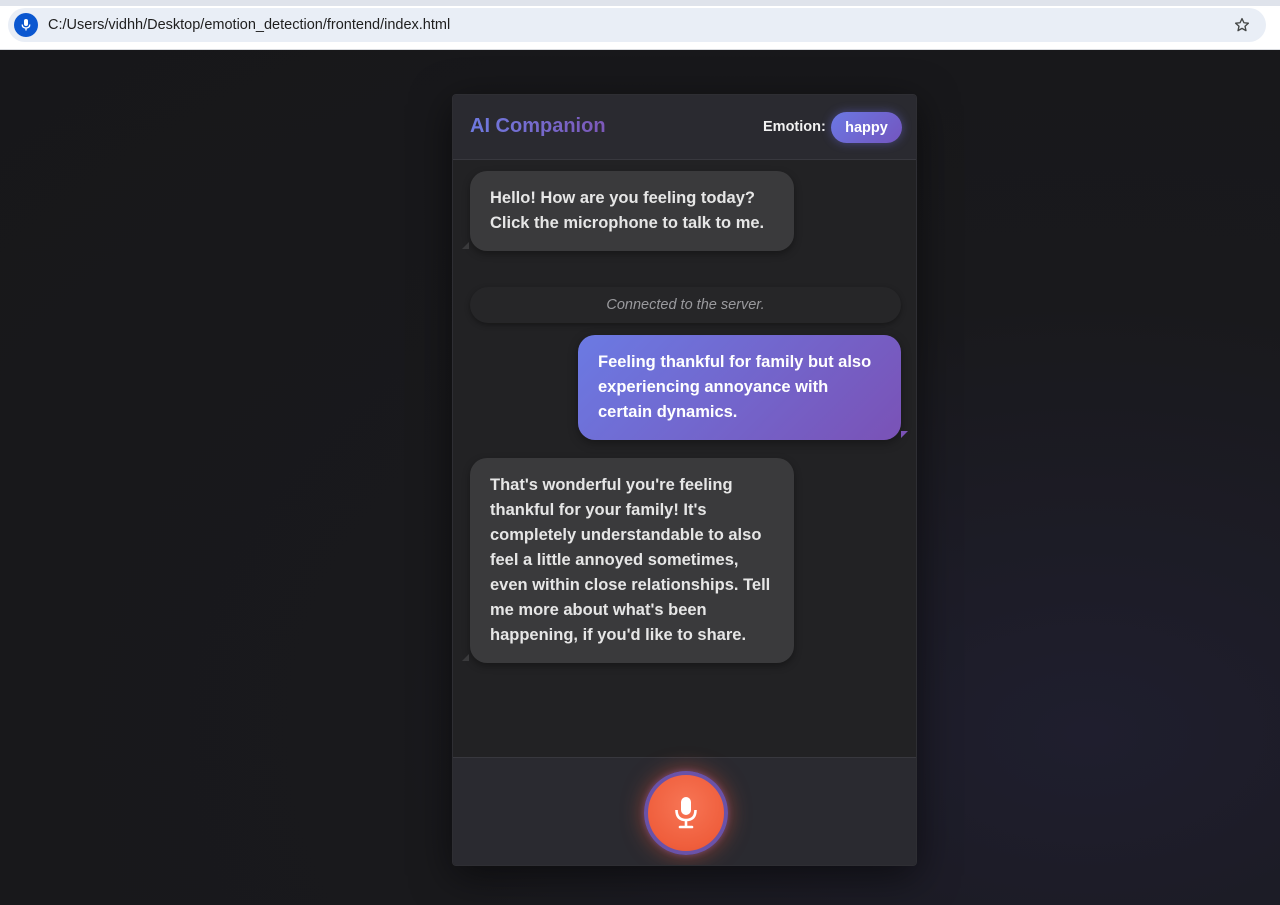  I want to click on browser-tab-strip, so click(640, 3).